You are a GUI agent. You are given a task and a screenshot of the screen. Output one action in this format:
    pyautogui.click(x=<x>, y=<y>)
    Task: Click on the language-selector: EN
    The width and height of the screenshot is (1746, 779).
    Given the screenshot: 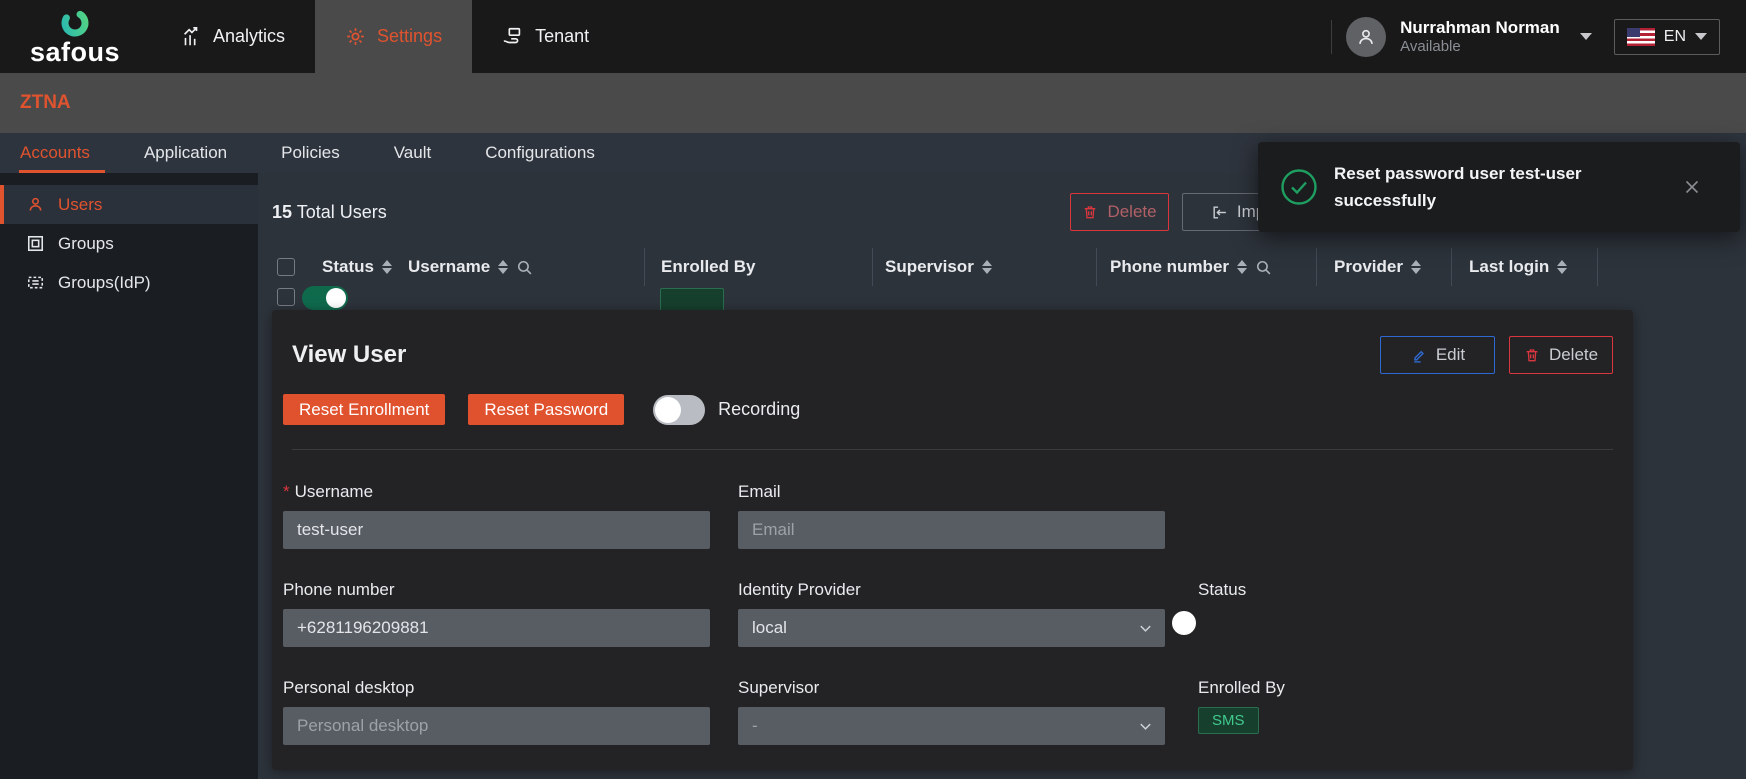 What is the action you would take?
    pyautogui.click(x=1666, y=36)
    